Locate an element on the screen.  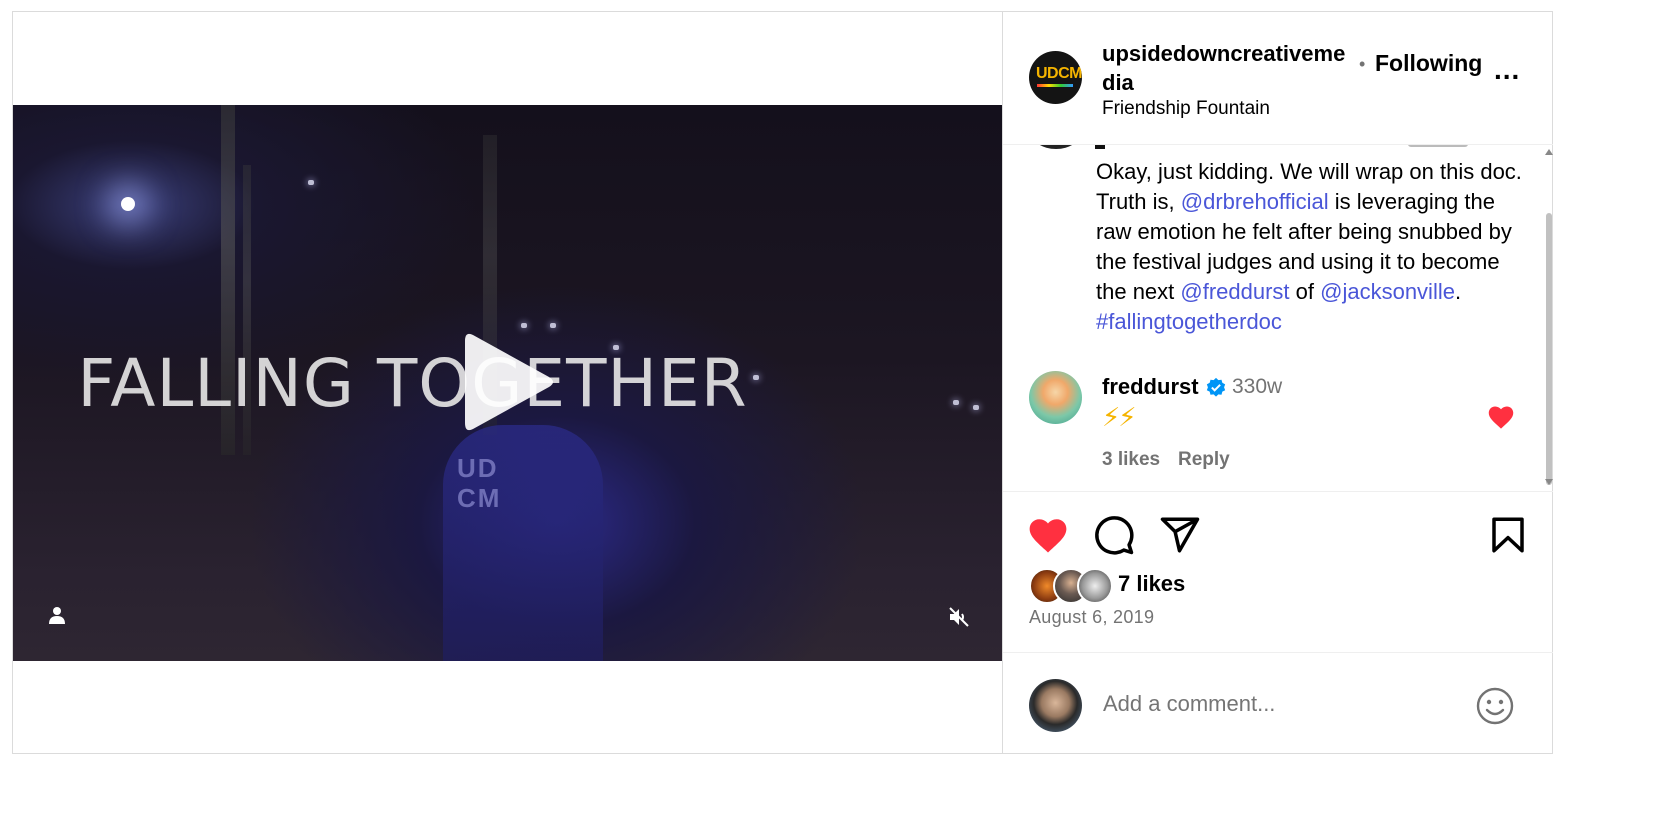
author-avatar: UDCM is located at coordinates (1055, 77).